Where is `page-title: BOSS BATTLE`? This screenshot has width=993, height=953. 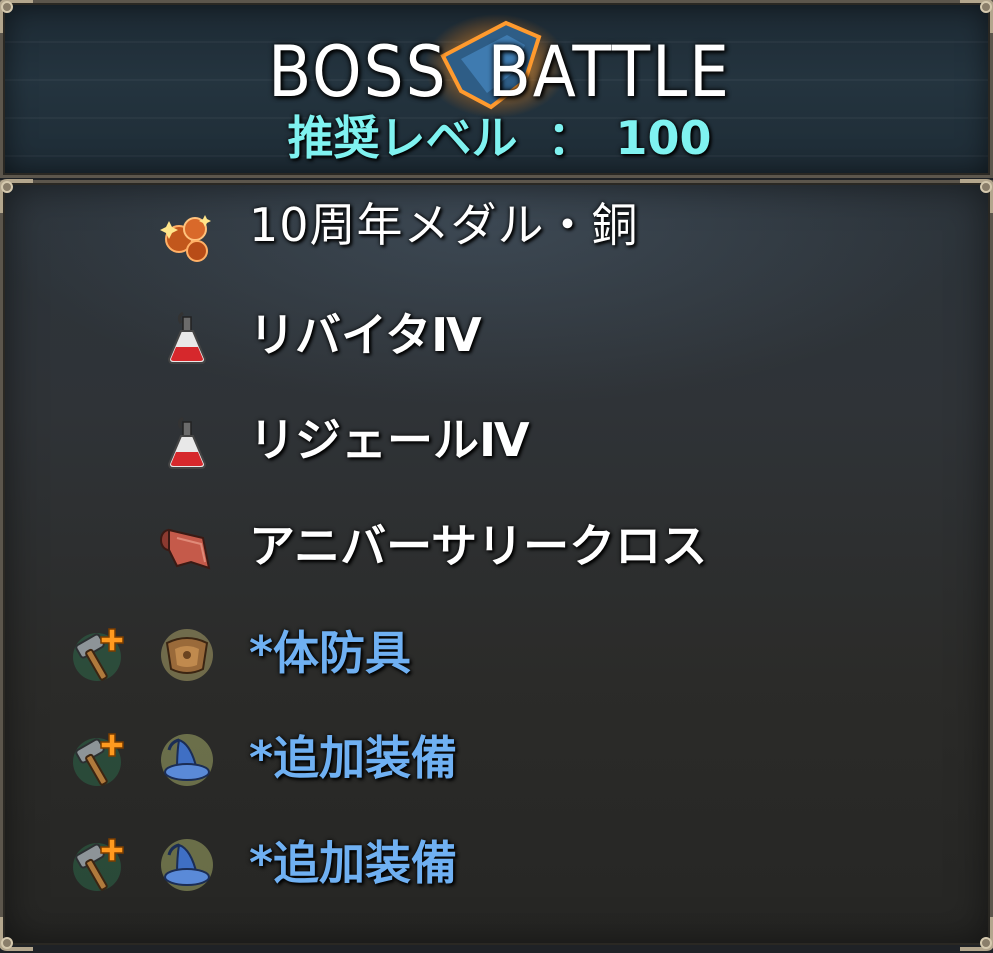
page-title: BOSS BATTLE is located at coordinates (499, 72).